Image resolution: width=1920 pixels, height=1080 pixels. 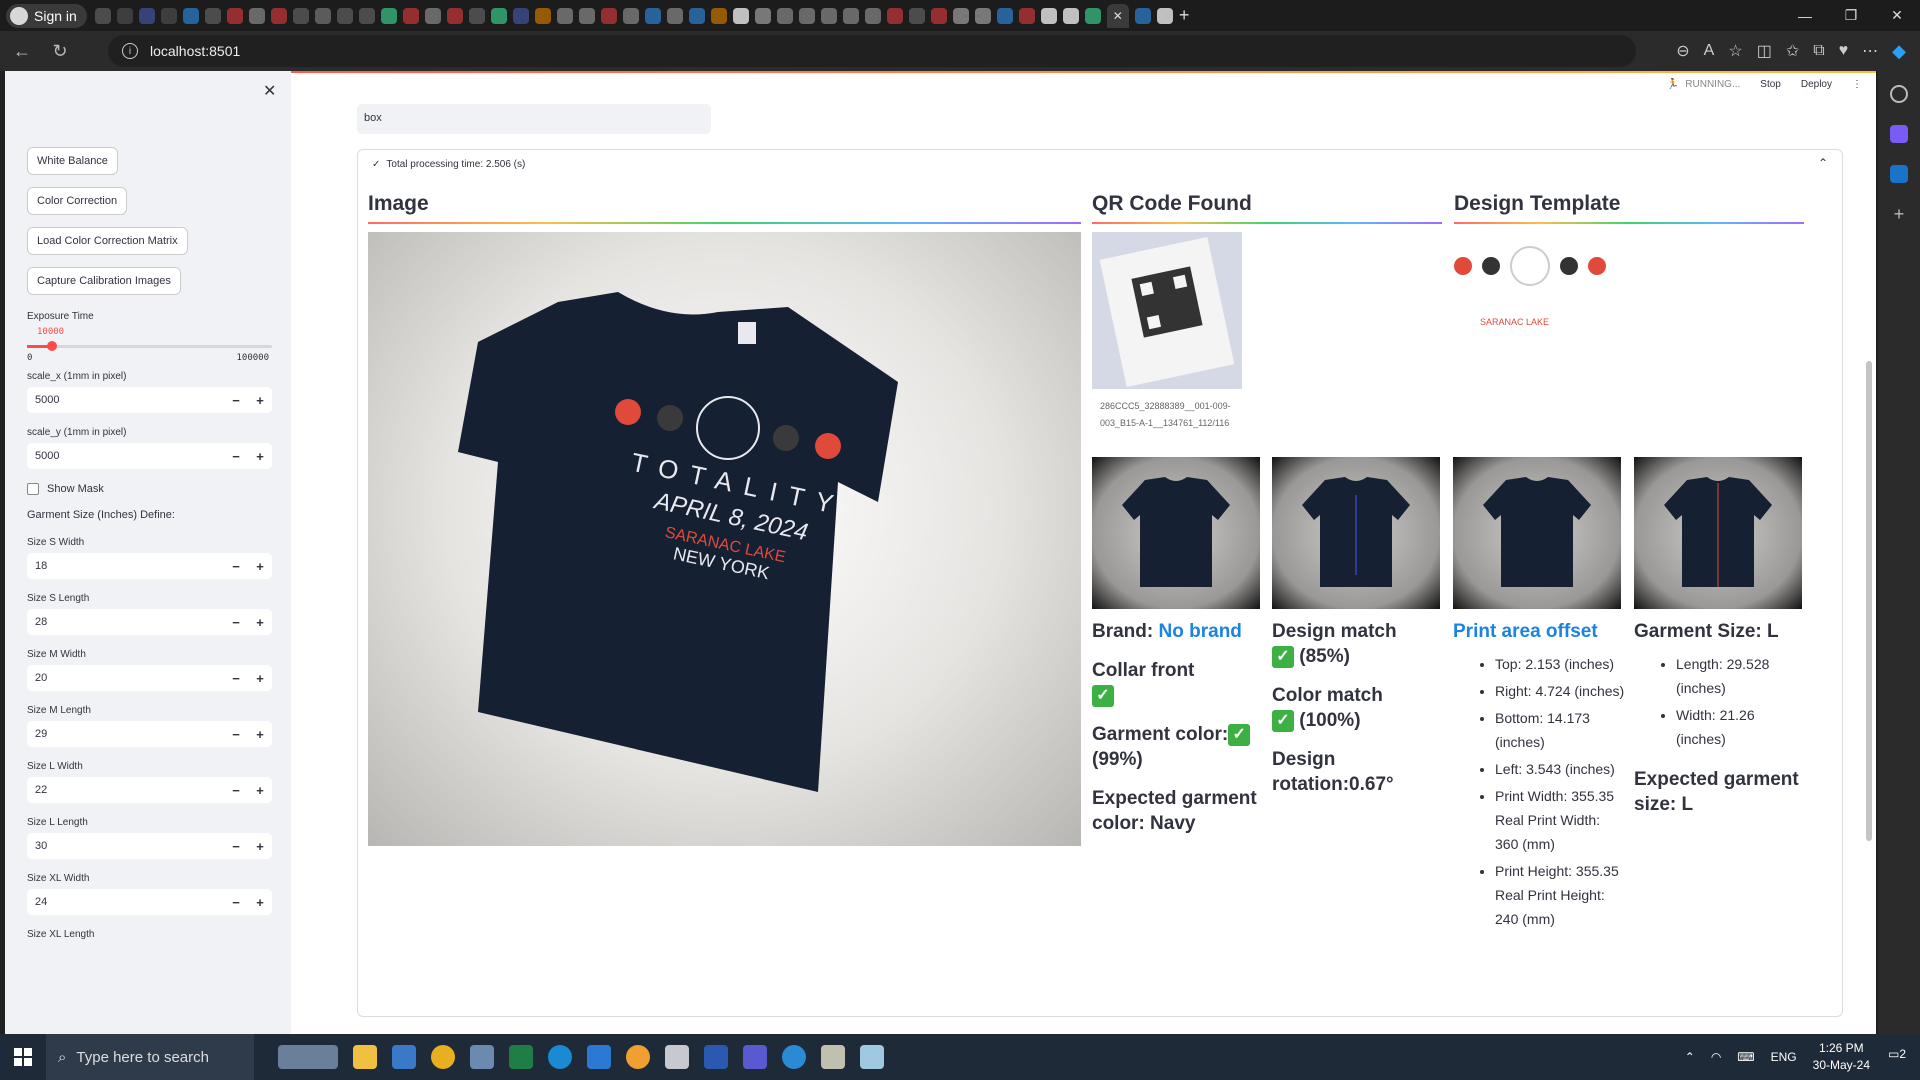 I want to click on size-input: 24− +, so click(x=149, y=902).